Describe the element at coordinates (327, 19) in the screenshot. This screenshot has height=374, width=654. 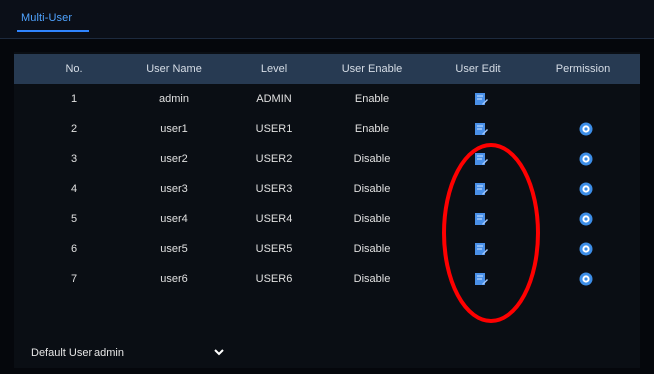
I see `tab-bar: Multi-User` at that location.